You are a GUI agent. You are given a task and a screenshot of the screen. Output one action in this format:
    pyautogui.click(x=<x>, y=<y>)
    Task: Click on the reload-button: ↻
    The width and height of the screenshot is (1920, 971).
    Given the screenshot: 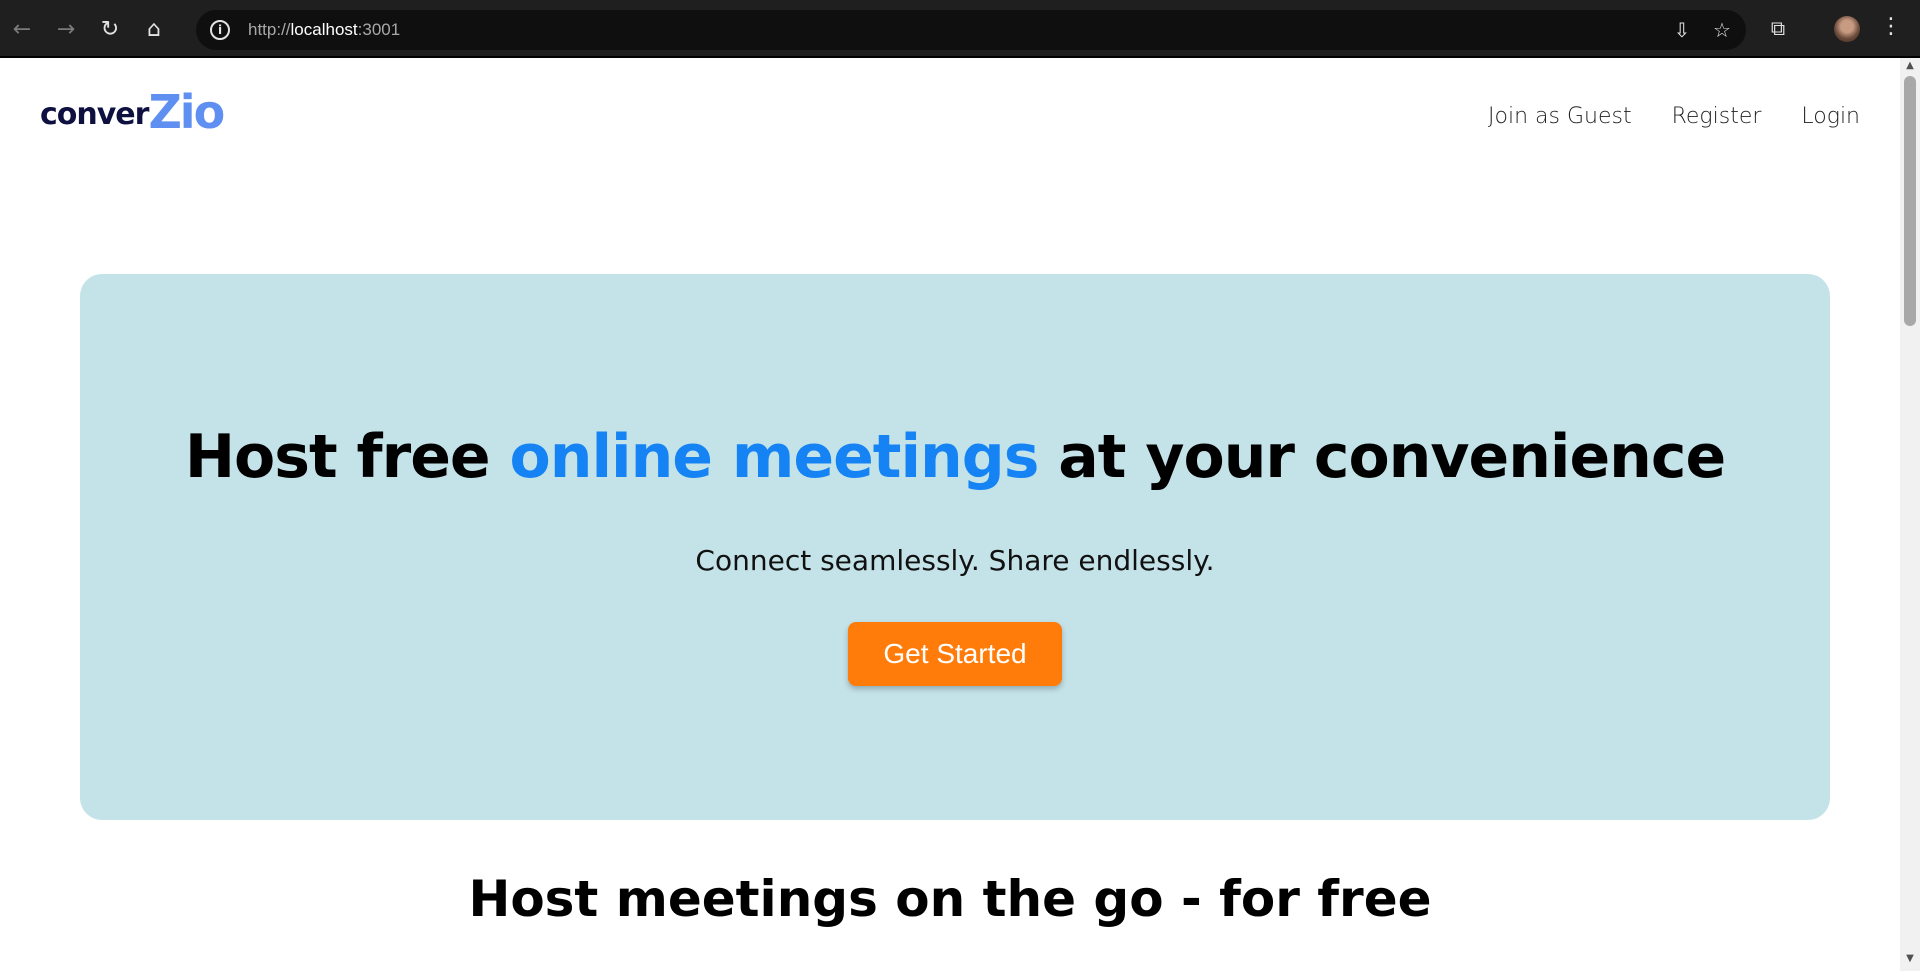 What is the action you would take?
    pyautogui.click(x=110, y=29)
    